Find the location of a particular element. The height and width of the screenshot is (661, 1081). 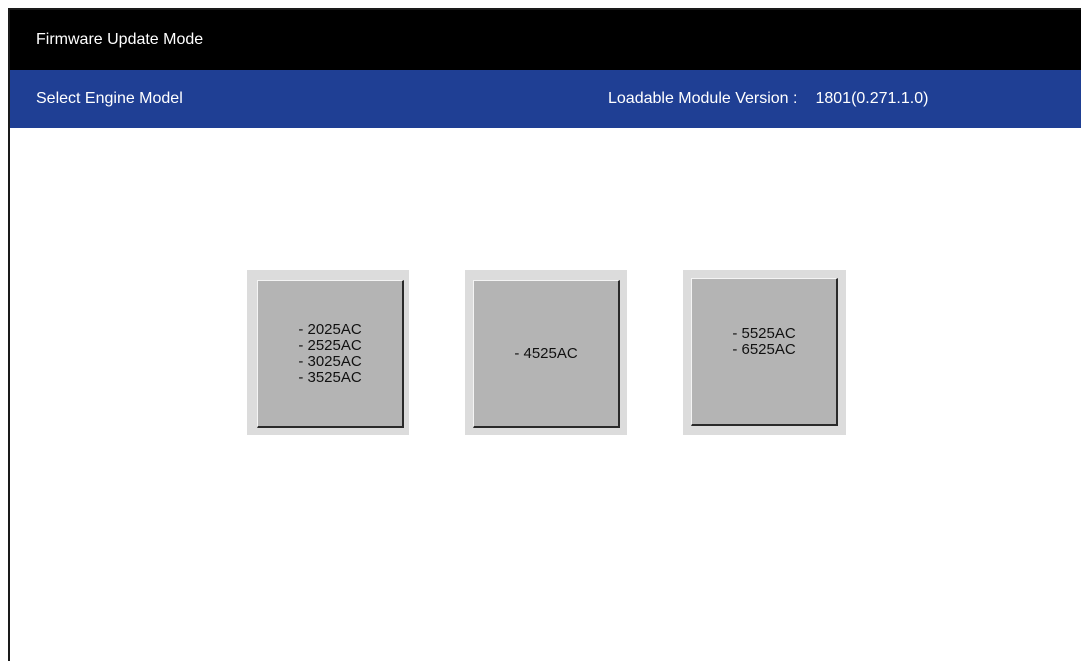

model-button-5525-6525: - 5525AC - 6525AC is located at coordinates (764, 352).